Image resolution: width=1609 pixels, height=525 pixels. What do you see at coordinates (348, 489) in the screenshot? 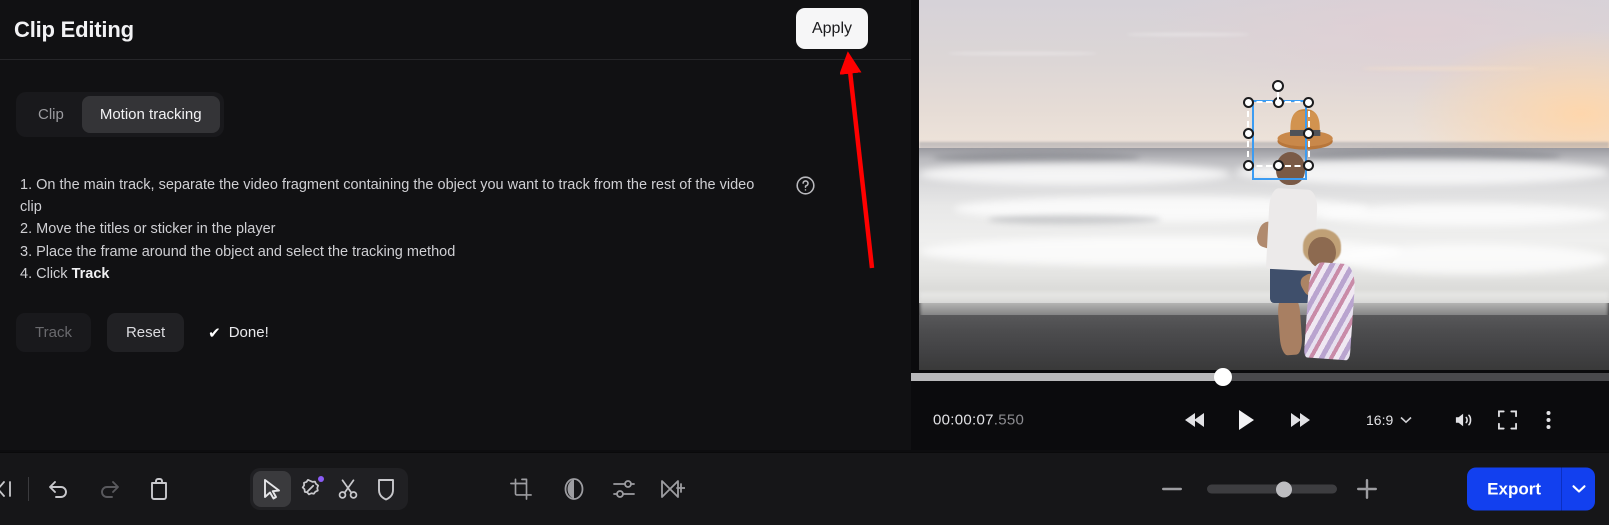
I see `split-tool` at bounding box center [348, 489].